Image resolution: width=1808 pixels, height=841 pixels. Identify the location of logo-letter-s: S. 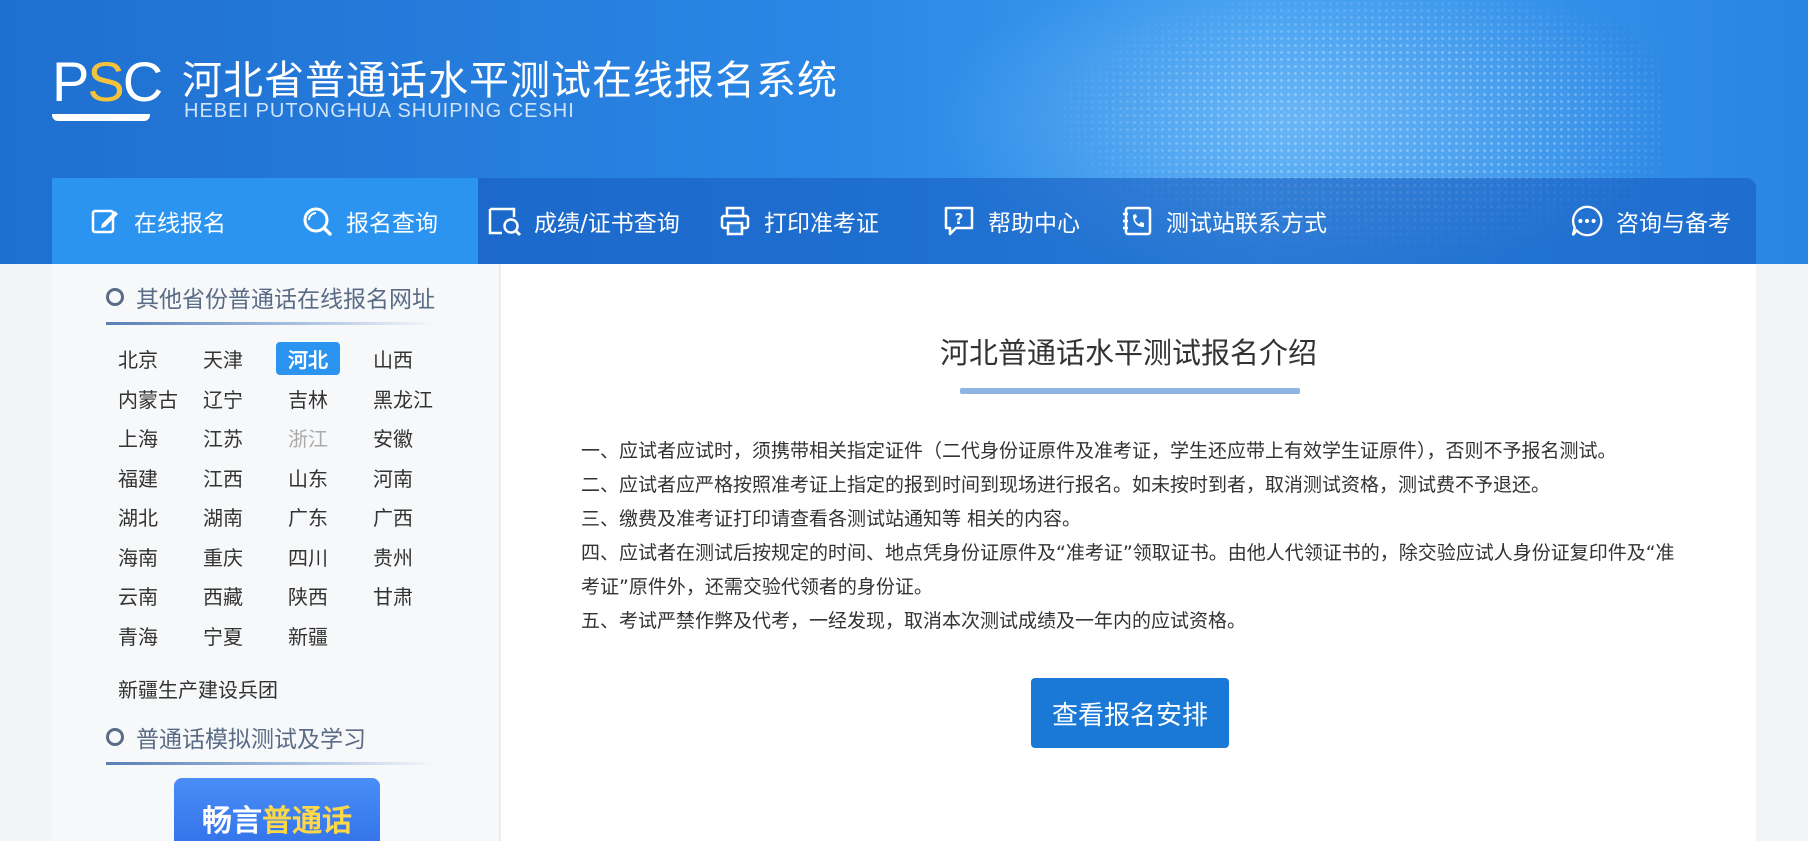
(105, 81).